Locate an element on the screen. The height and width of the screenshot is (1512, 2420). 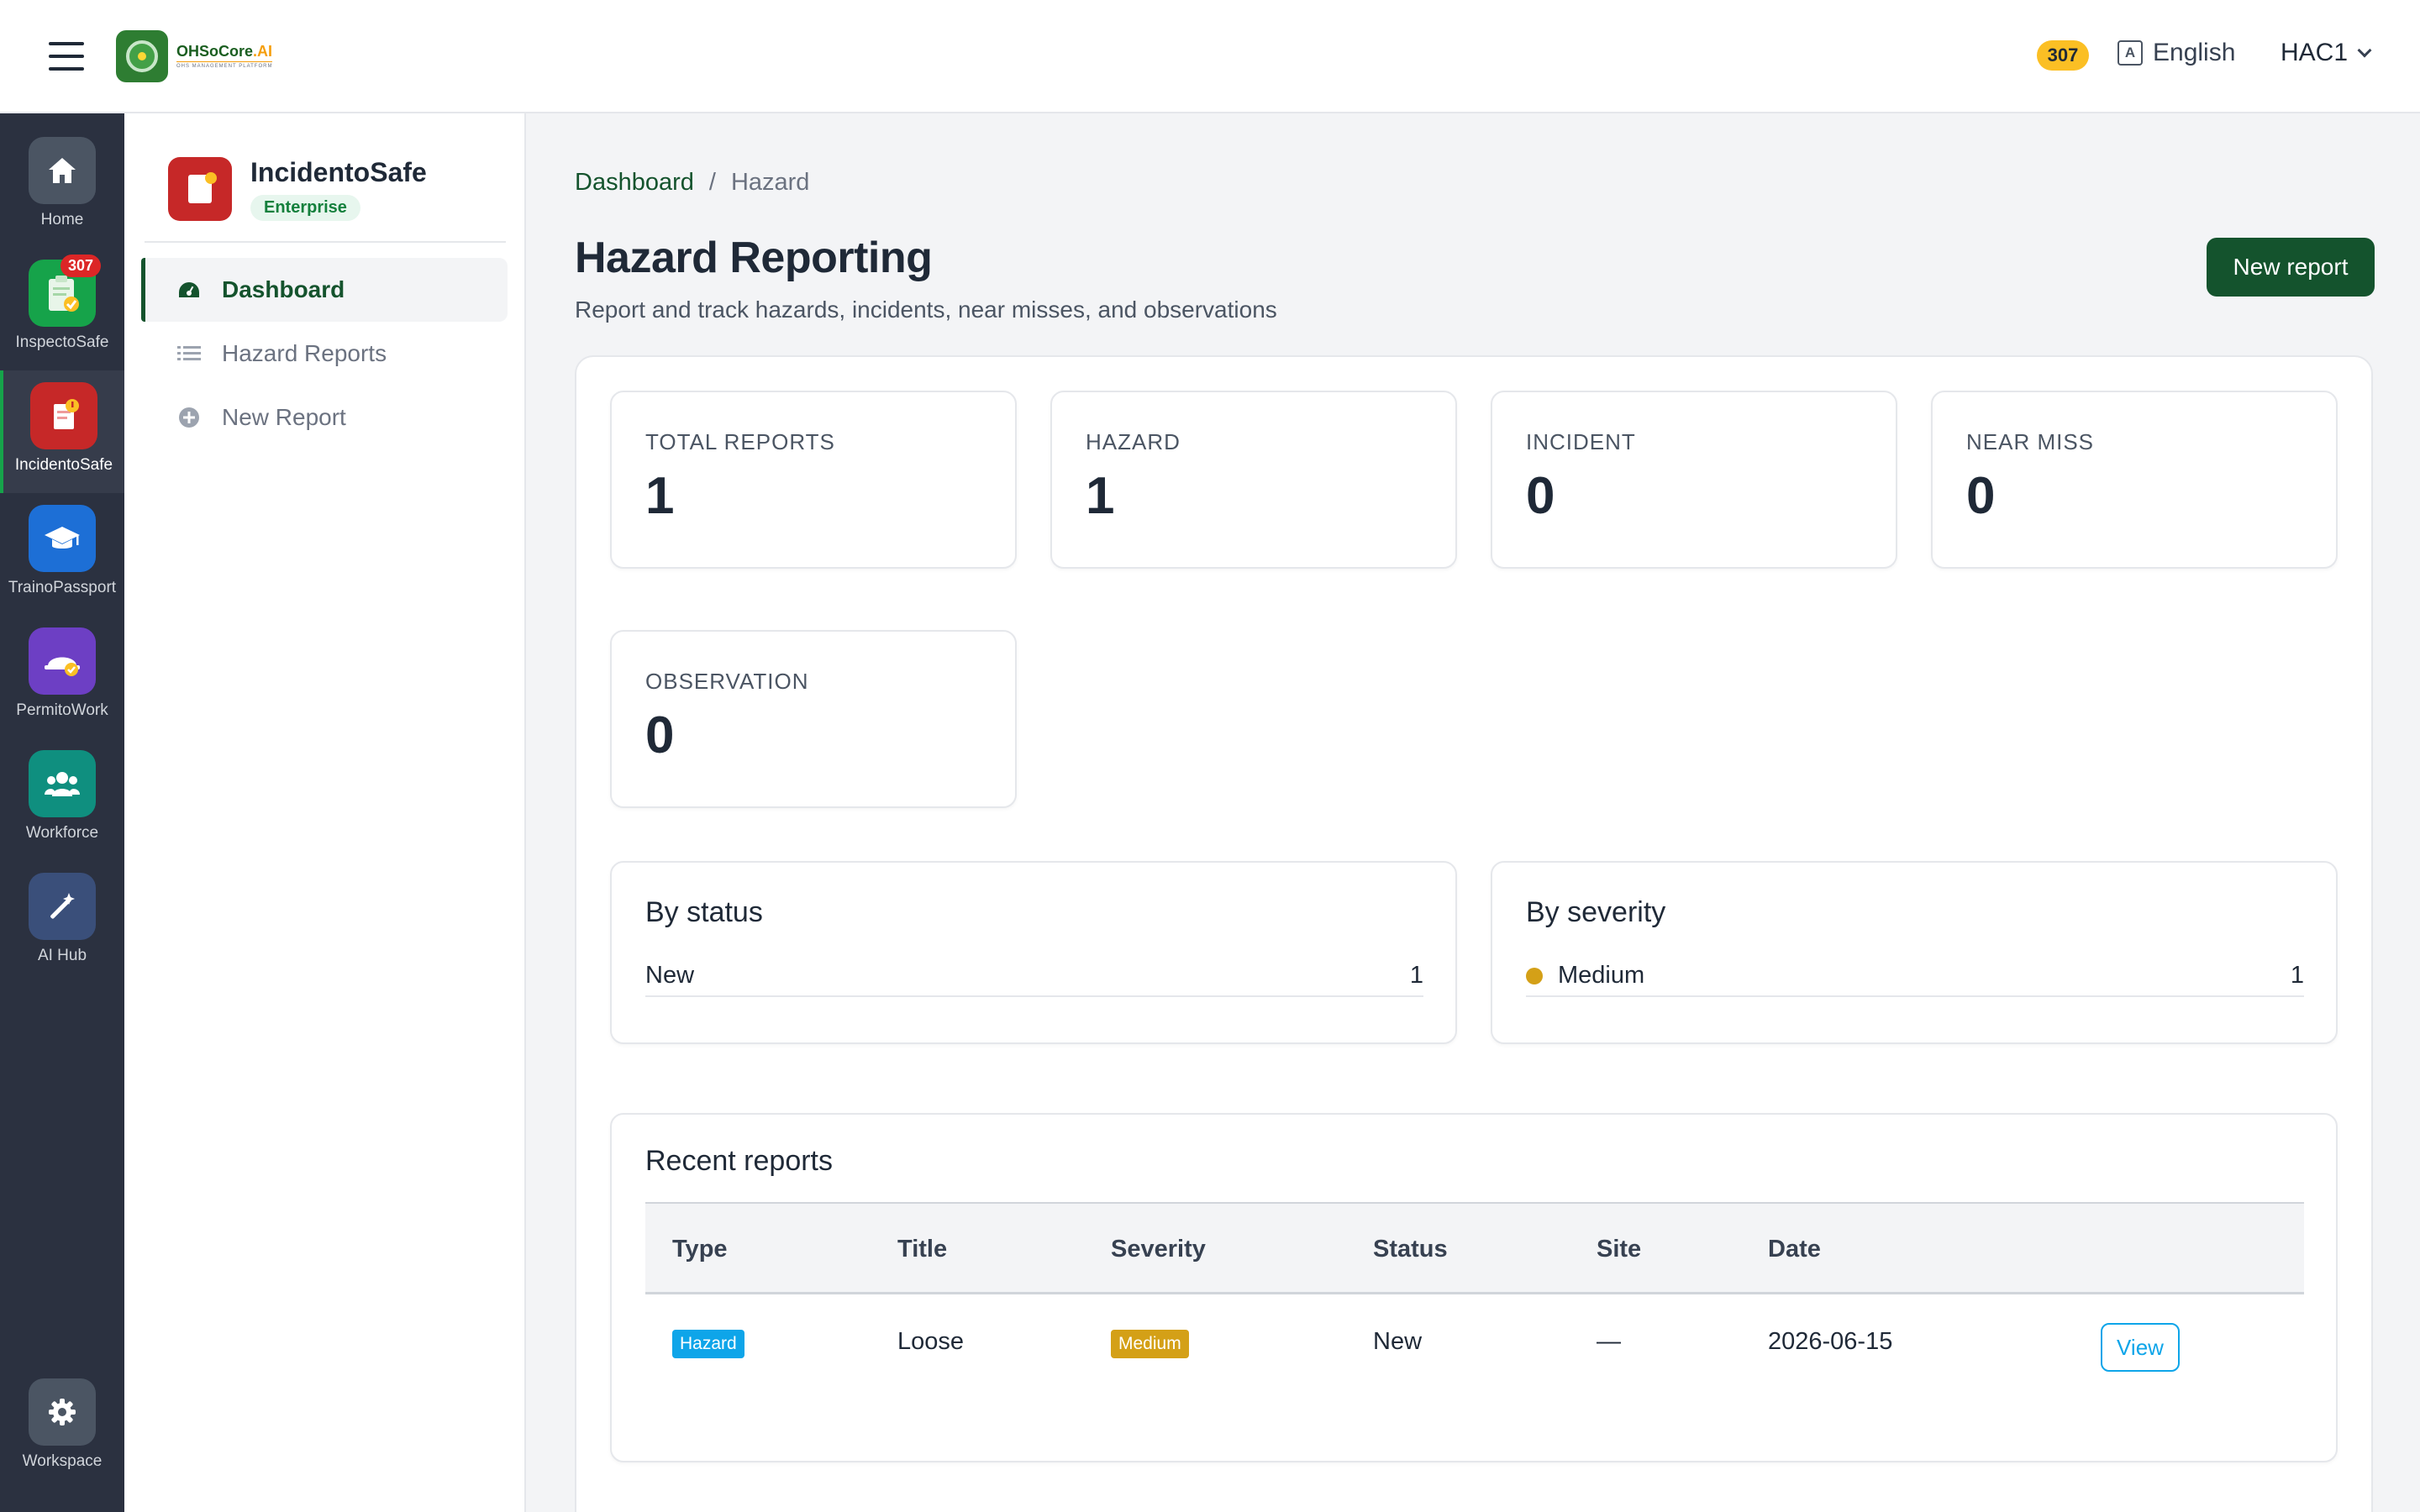
graduation-cap-icon is located at coordinates (62, 538).